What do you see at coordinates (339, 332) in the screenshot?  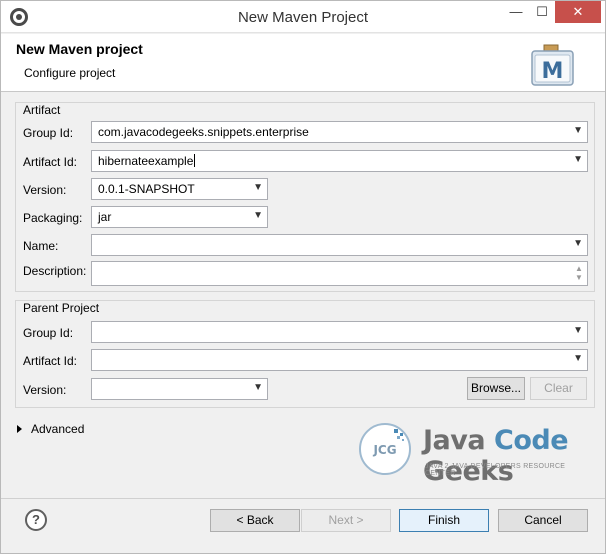 I see `parent-group-id-combo: ▼` at bounding box center [339, 332].